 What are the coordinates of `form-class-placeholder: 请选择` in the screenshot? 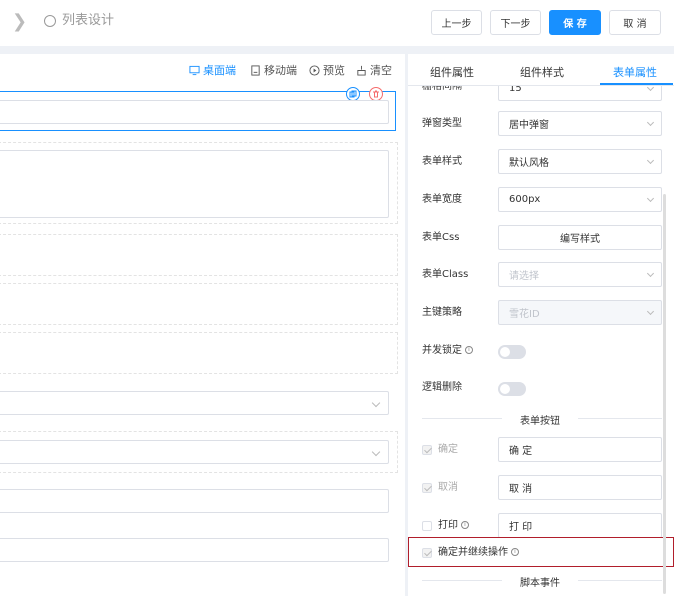 It's located at (524, 276).